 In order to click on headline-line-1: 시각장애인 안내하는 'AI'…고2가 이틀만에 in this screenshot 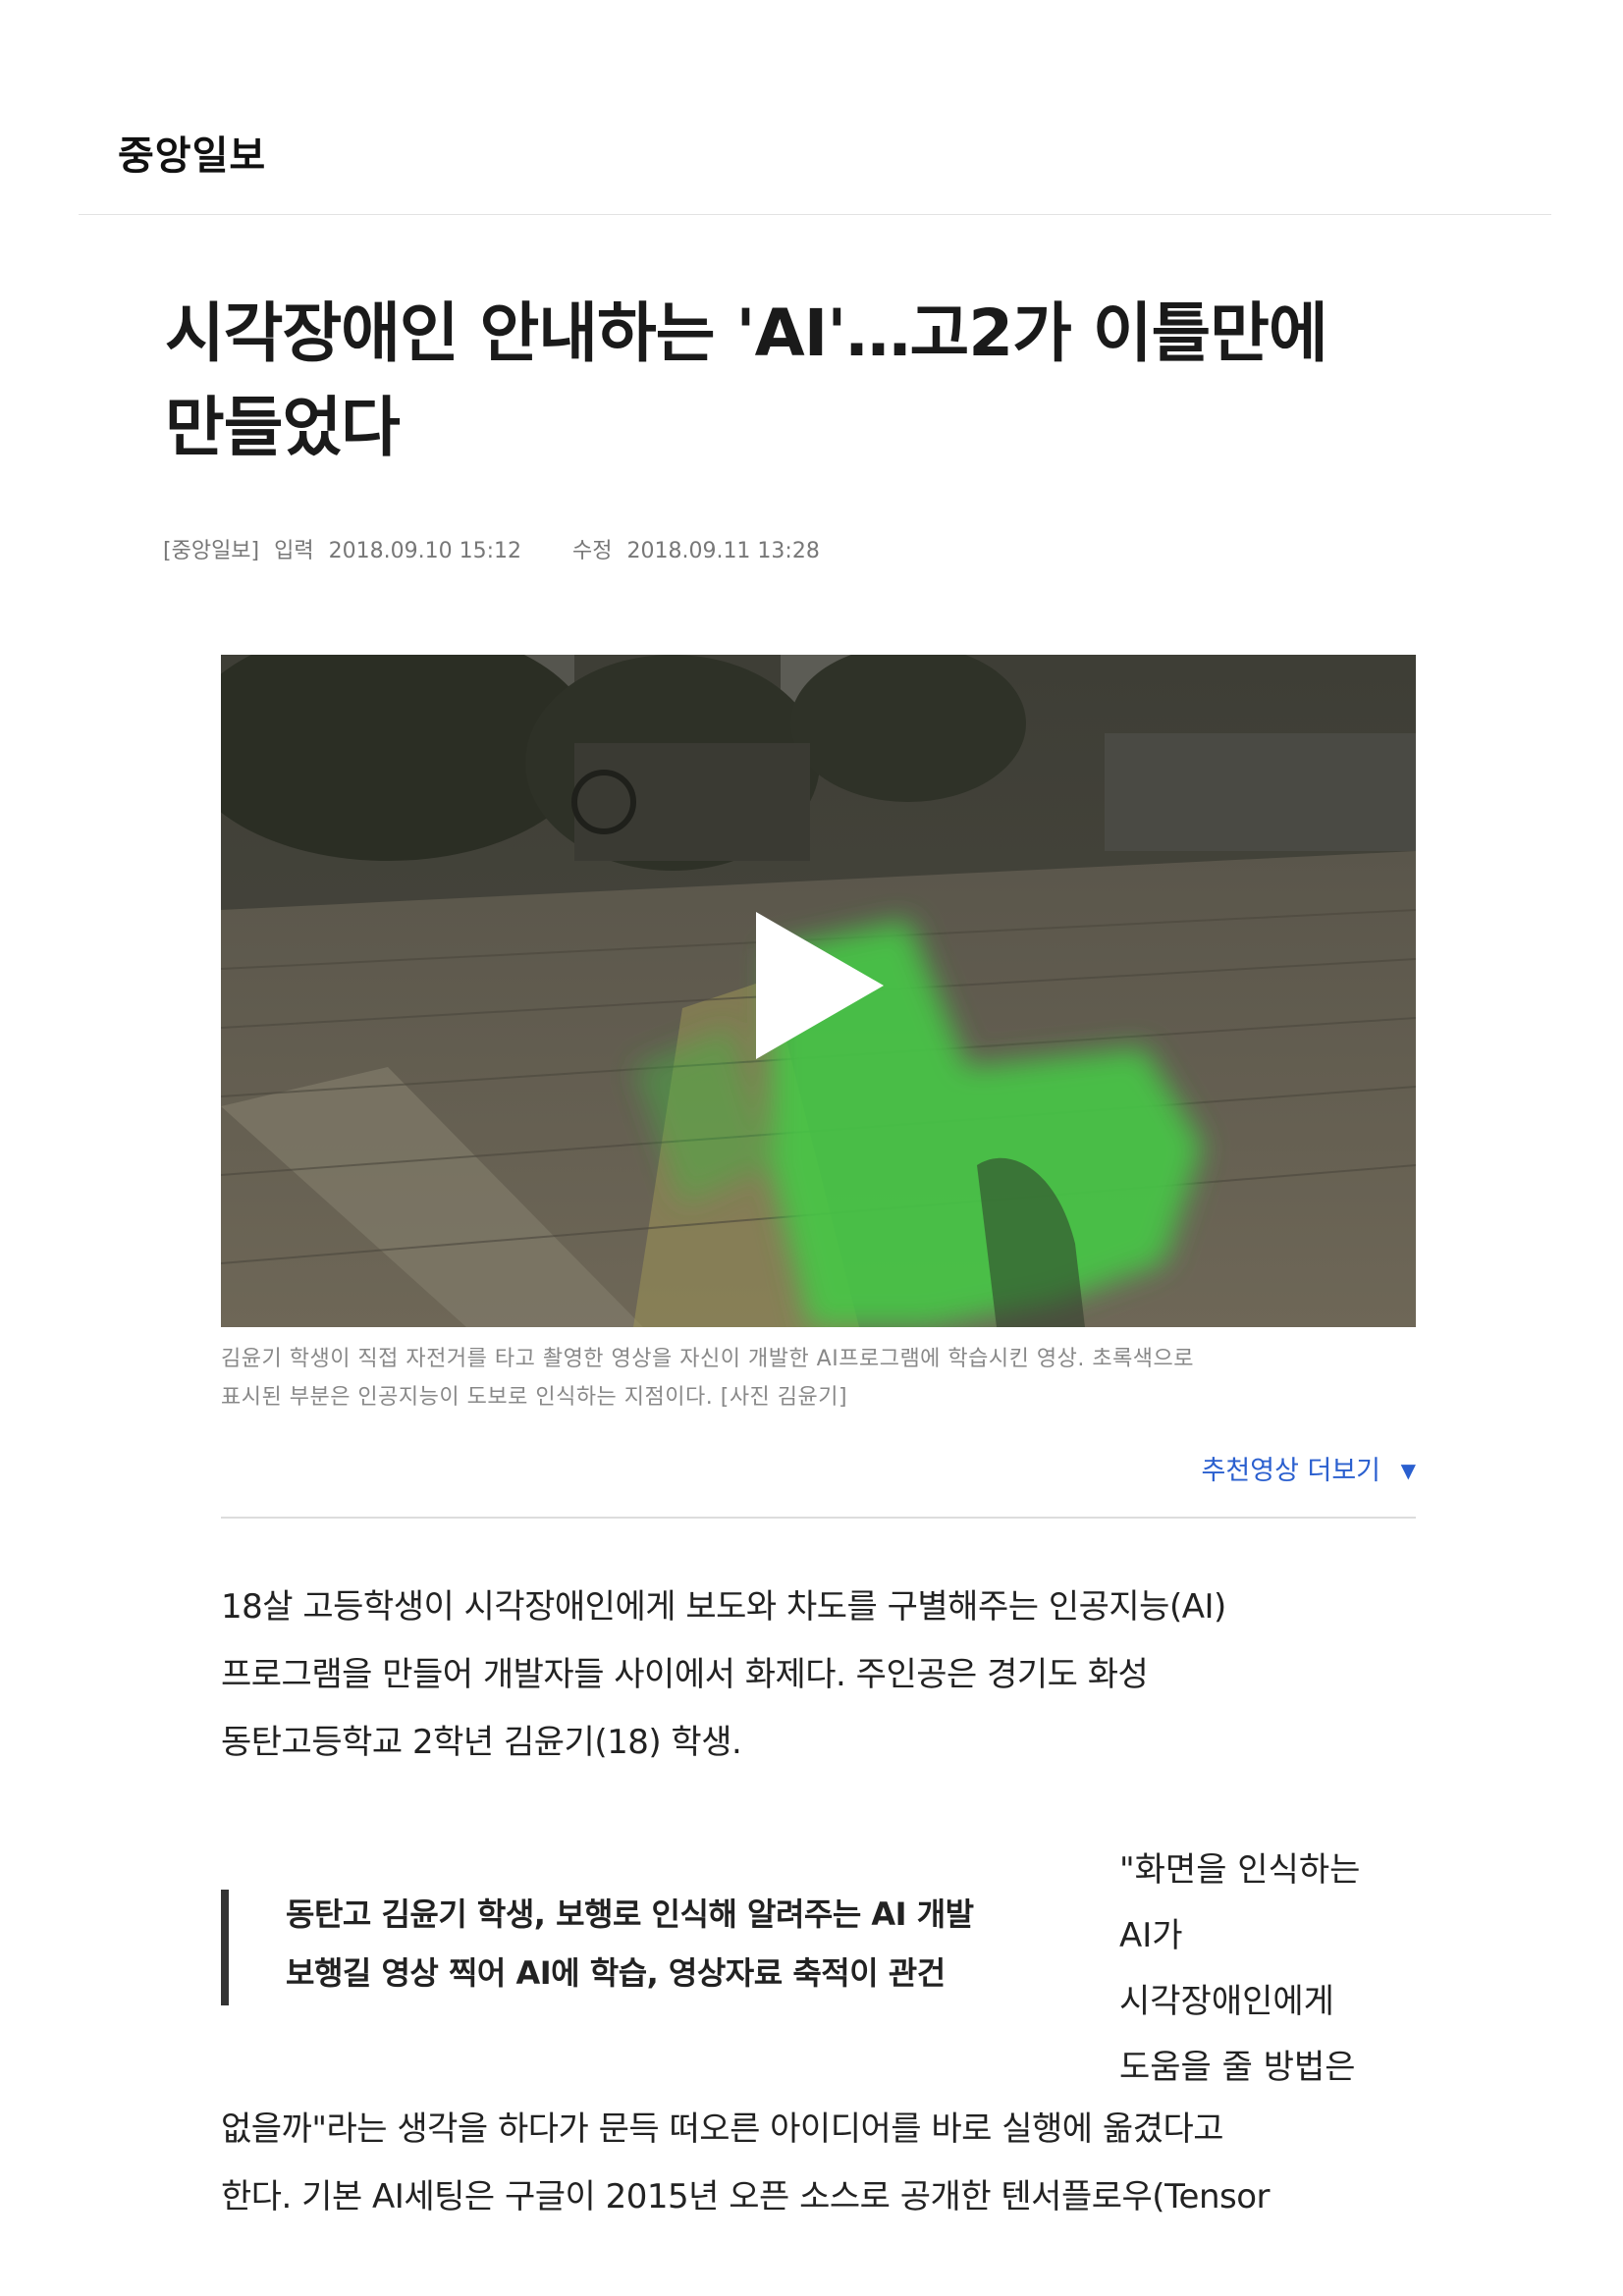, I will do `click(746, 333)`.